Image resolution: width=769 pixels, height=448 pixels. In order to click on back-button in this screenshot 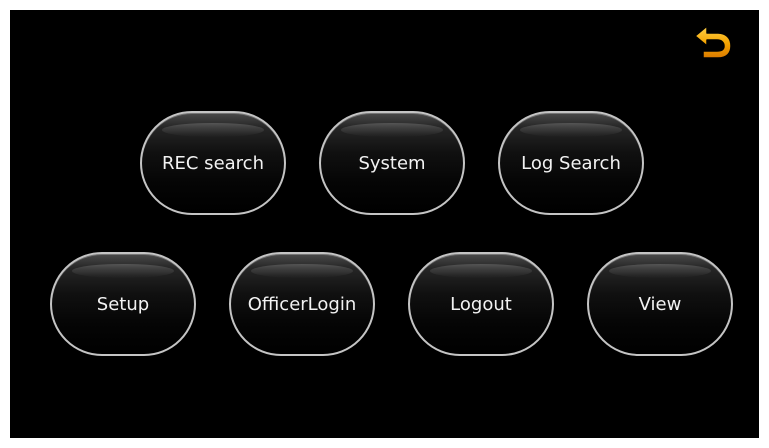, I will do `click(713, 42)`.